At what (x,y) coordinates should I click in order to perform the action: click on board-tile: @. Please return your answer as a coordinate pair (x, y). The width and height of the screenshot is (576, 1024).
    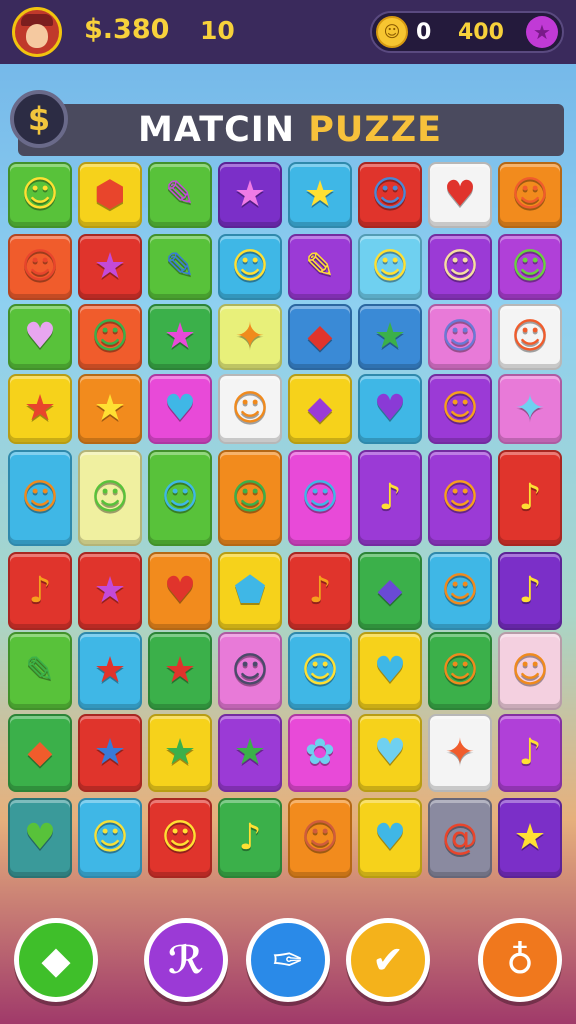
    Looking at the image, I should click on (460, 838).